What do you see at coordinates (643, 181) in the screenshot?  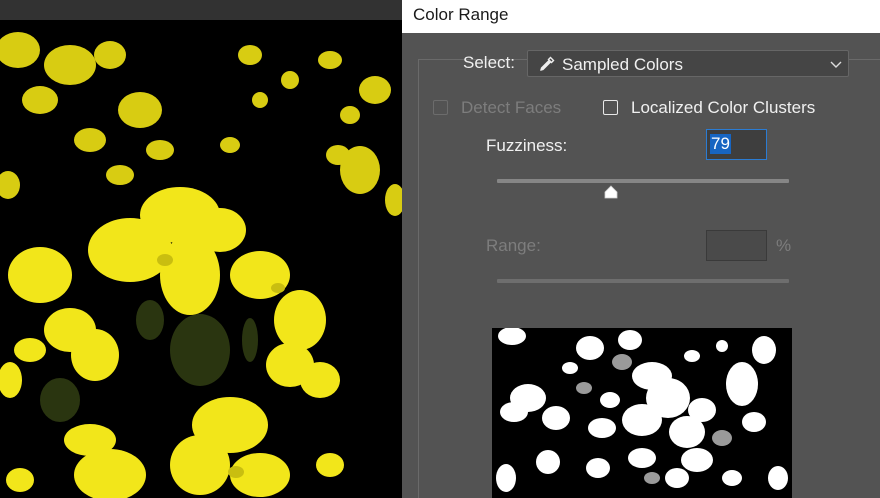 I see `fuzziness-slider-track` at bounding box center [643, 181].